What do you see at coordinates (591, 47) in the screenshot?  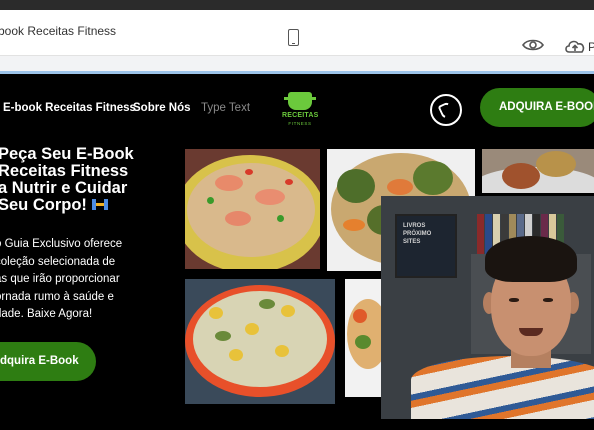 I see `publish-label: P` at bounding box center [591, 47].